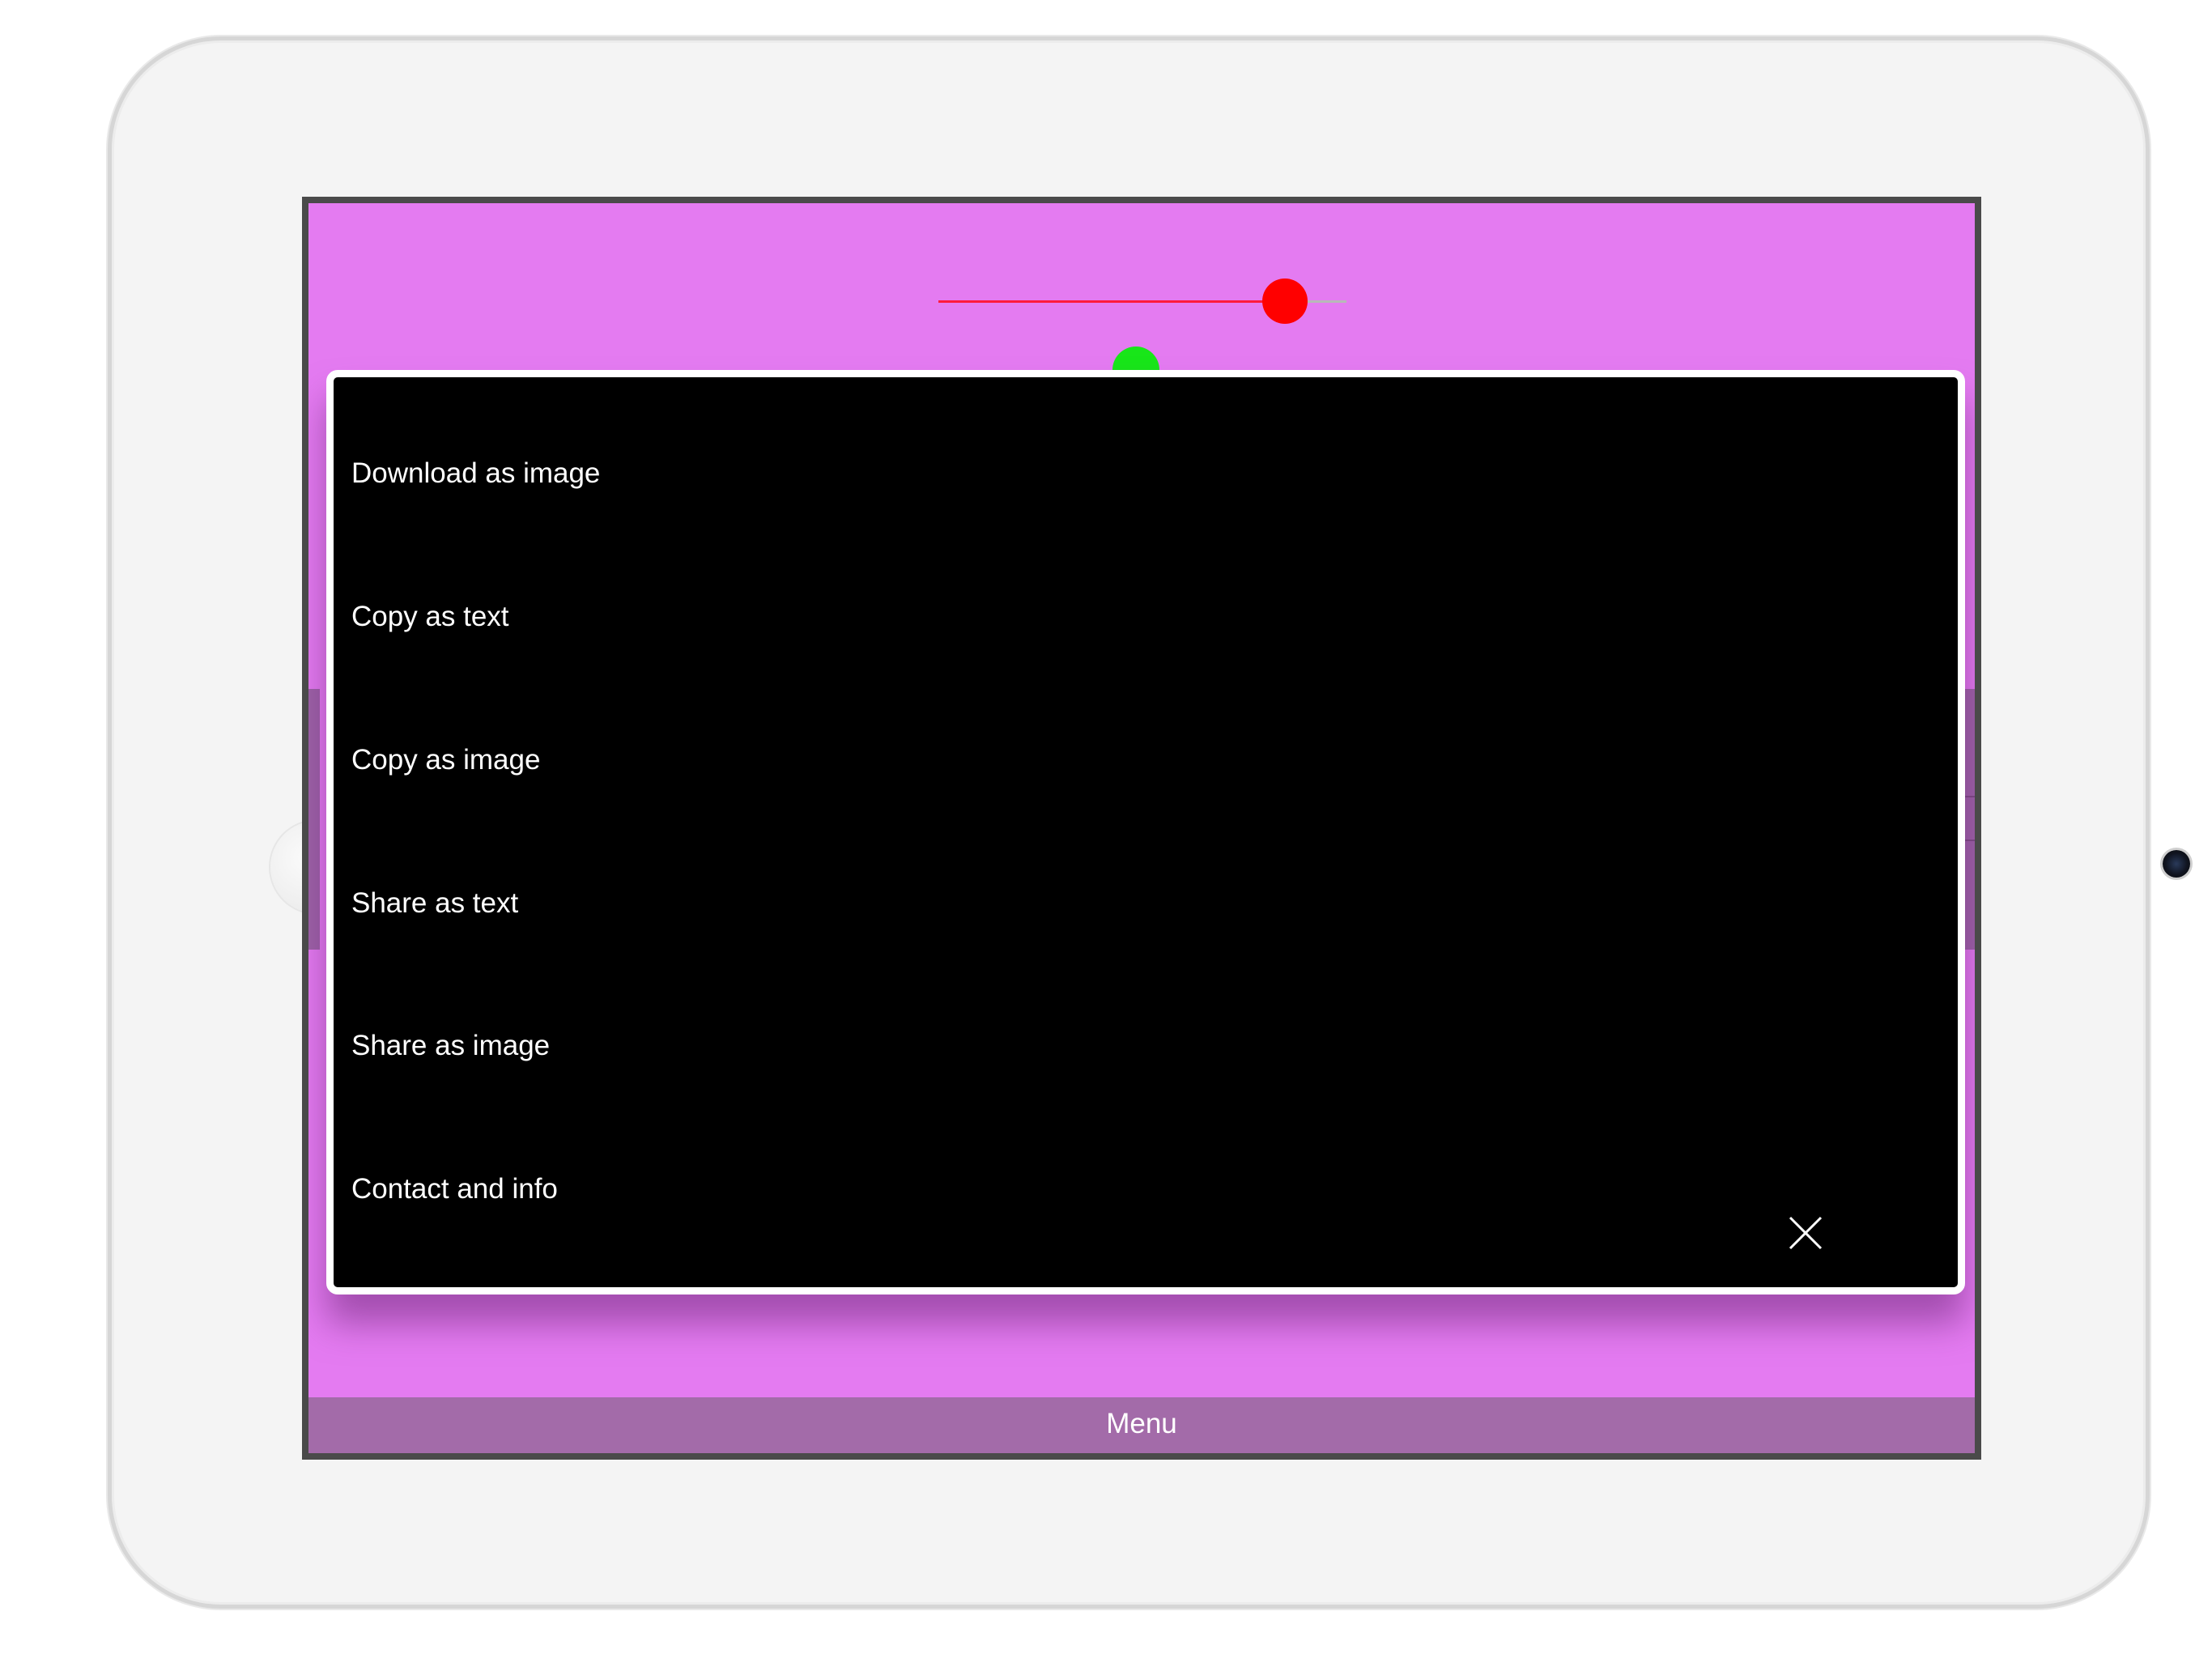 The image size is (2212, 1658). I want to click on menu-item-copy-as-image: Copy as image, so click(446, 760).